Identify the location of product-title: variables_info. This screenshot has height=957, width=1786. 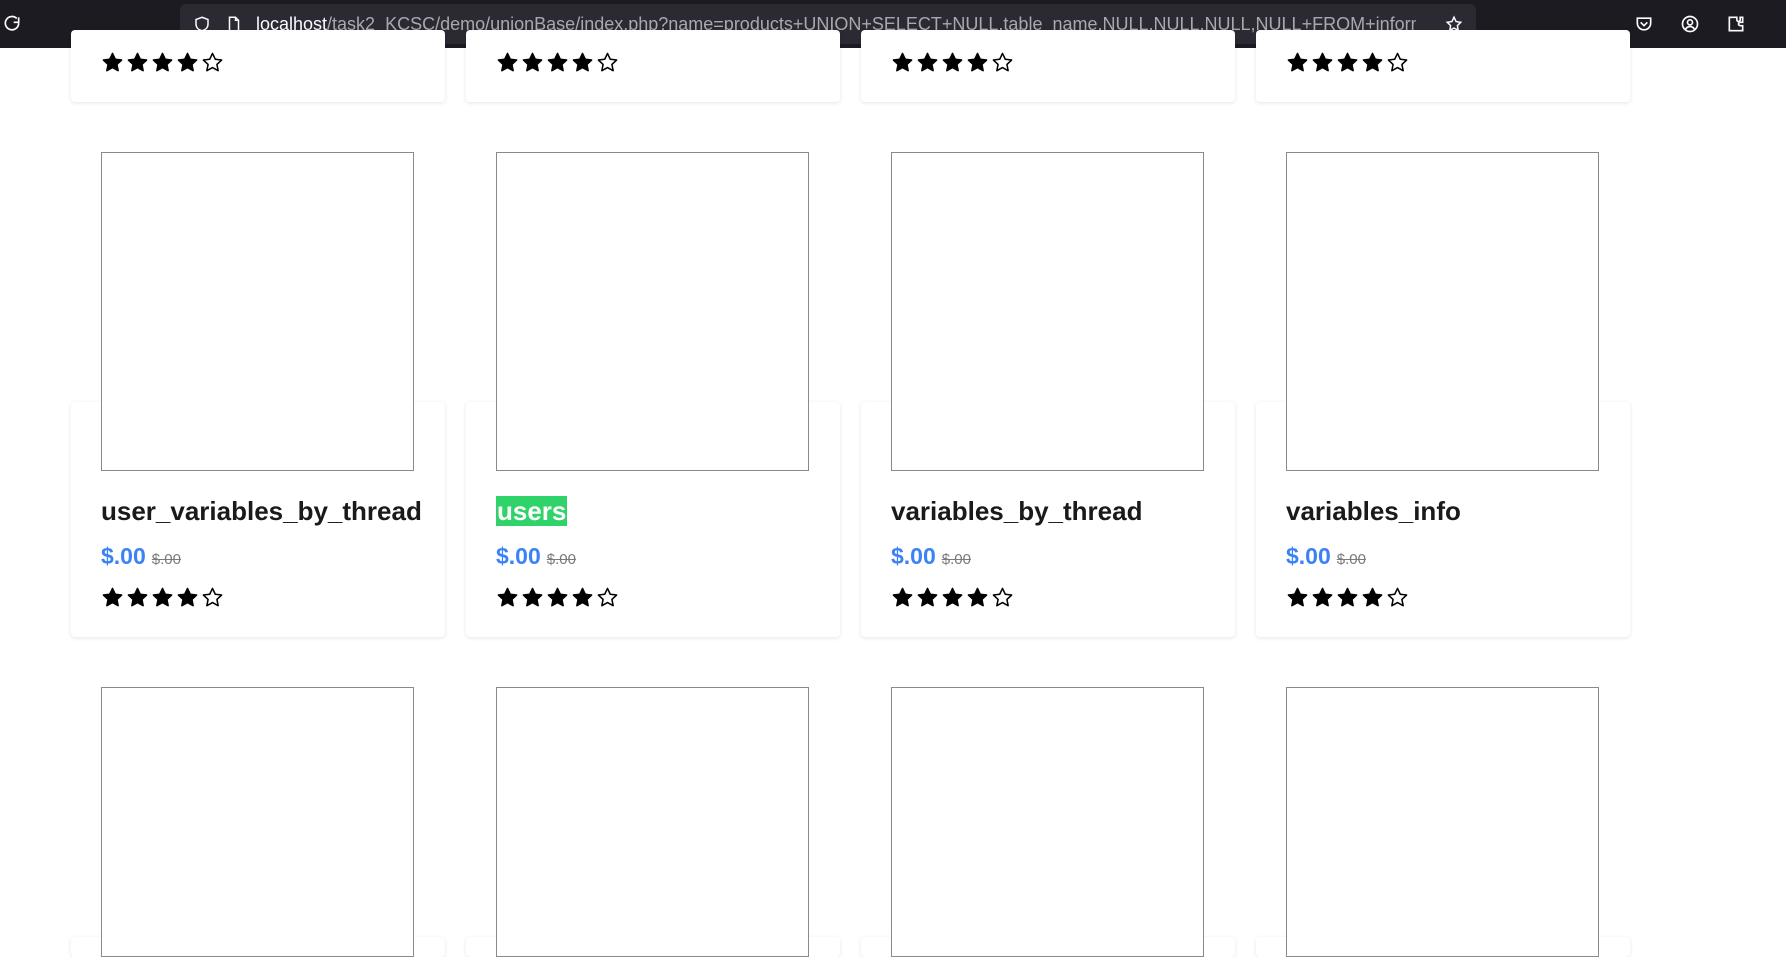
(1373, 511).